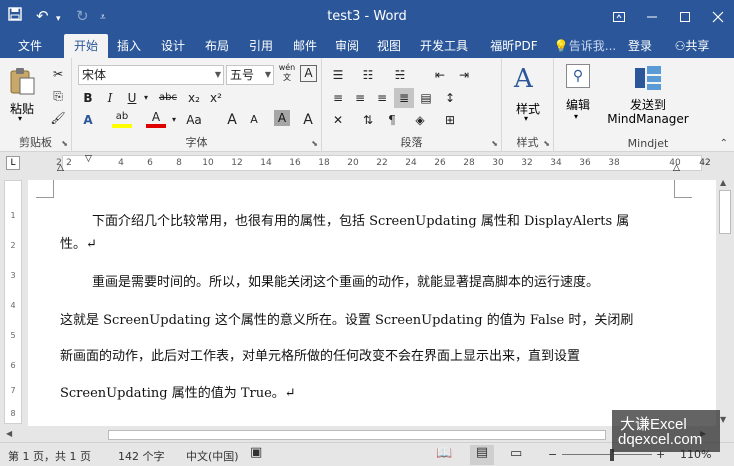 This screenshot has width=734, height=466. I want to click on scroll-up-icon: ▲, so click(723, 182).